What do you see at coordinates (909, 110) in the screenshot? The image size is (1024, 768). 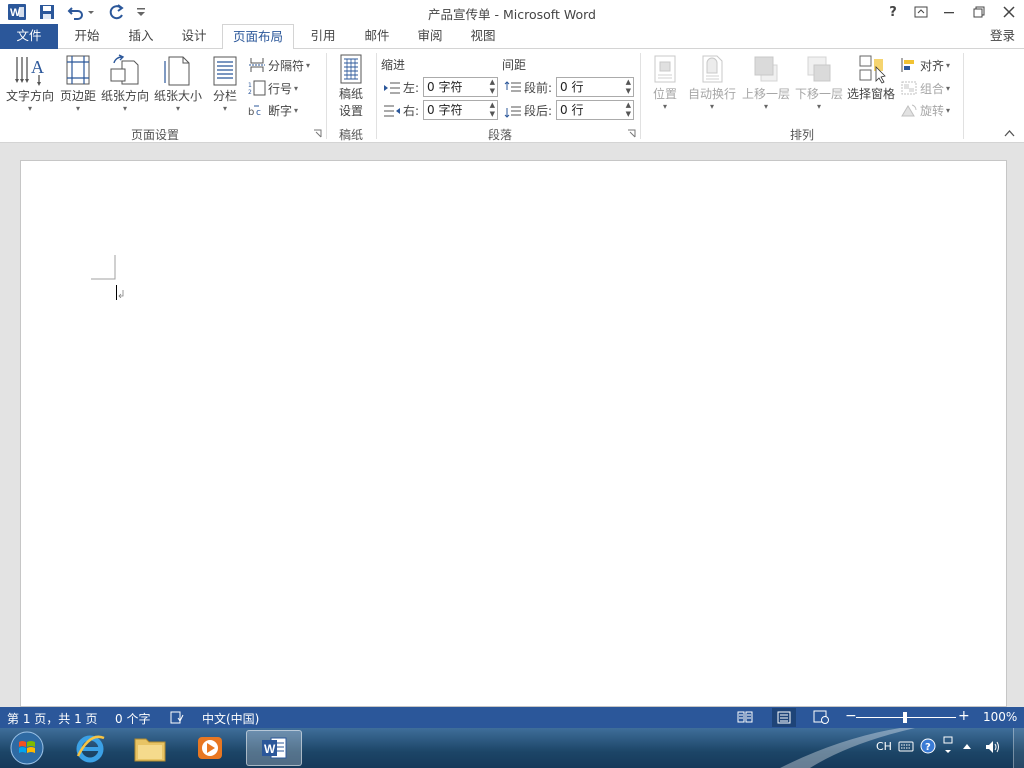 I see `rotate-icon` at bounding box center [909, 110].